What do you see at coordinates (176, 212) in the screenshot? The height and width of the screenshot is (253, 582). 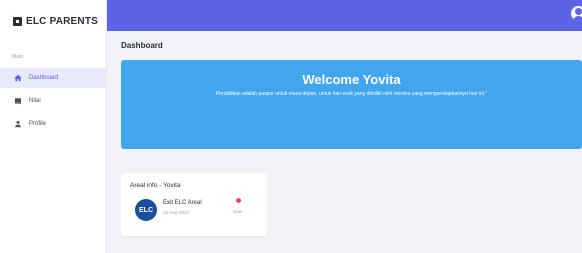 I see `areal-item-date: 15-Aug-2022` at bounding box center [176, 212].